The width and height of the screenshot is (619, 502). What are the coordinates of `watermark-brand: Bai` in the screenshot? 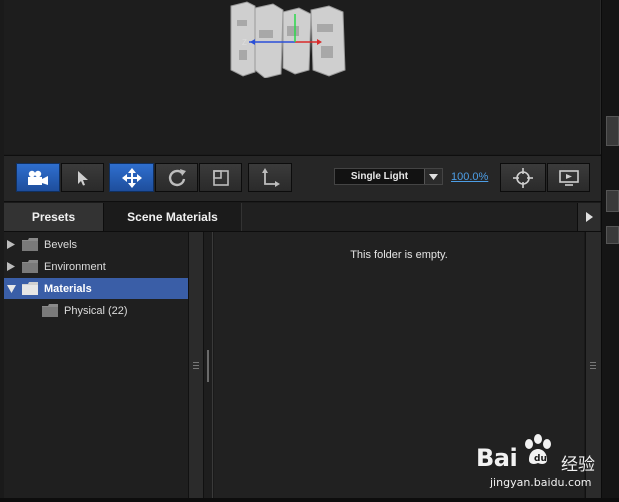 It's located at (497, 458).